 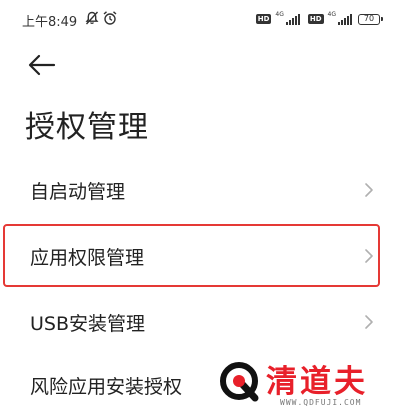 I want to click on highlight-annotation, so click(x=191, y=255).